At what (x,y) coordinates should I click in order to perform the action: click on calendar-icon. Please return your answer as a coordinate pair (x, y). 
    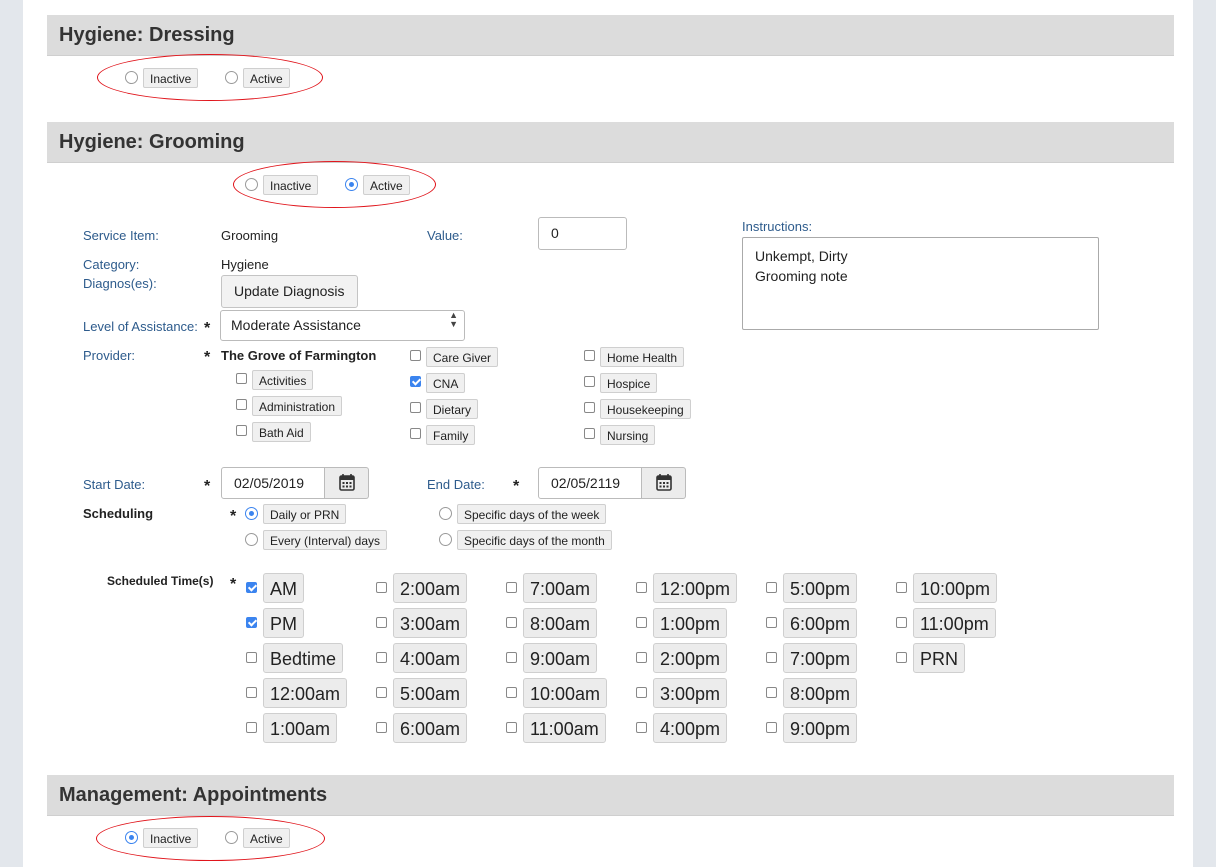
    Looking at the image, I should click on (347, 482).